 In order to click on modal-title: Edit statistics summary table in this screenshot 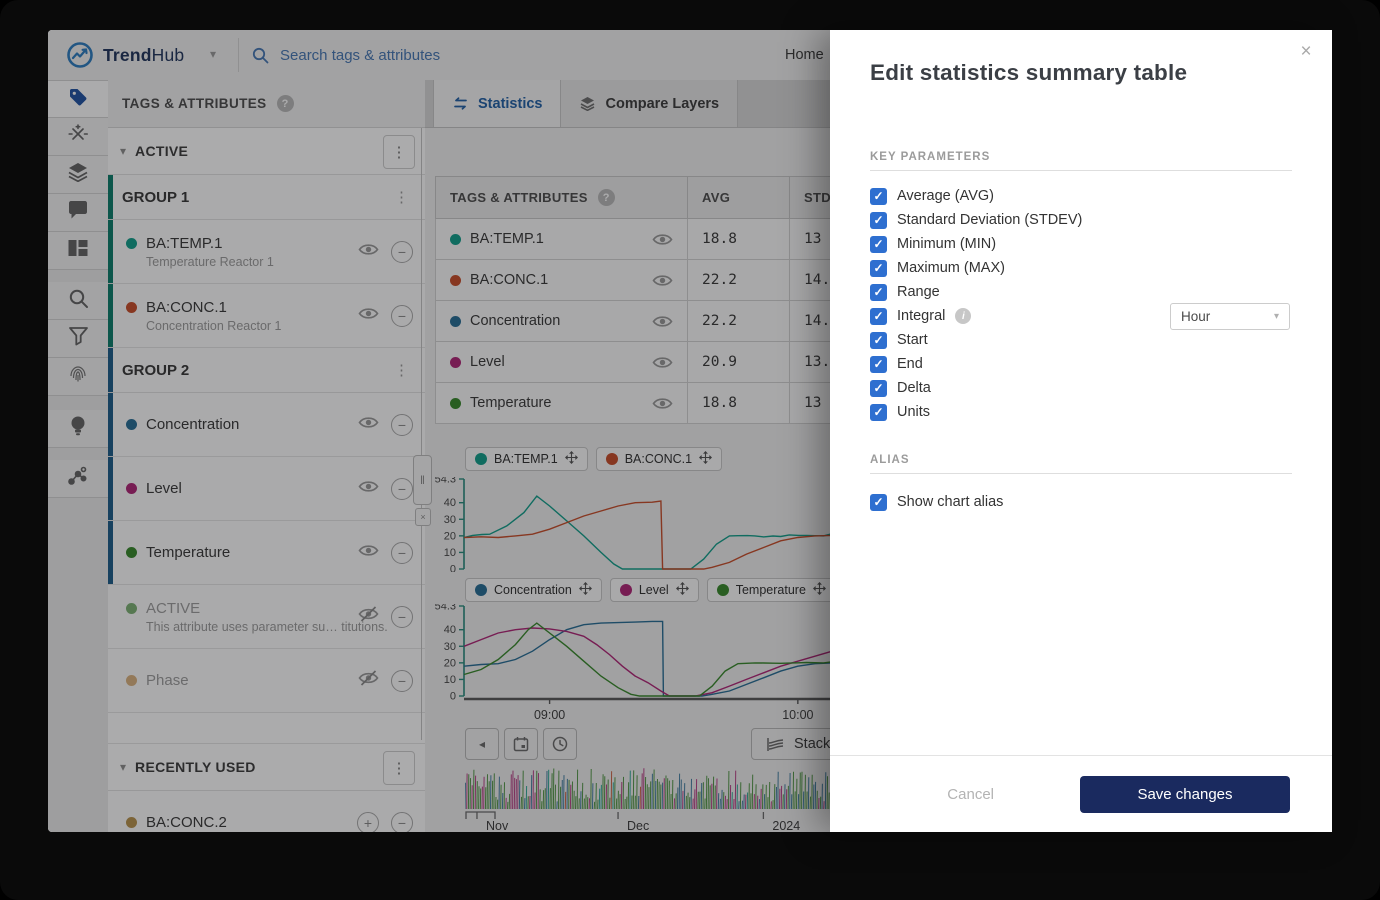, I will do `click(1029, 72)`.